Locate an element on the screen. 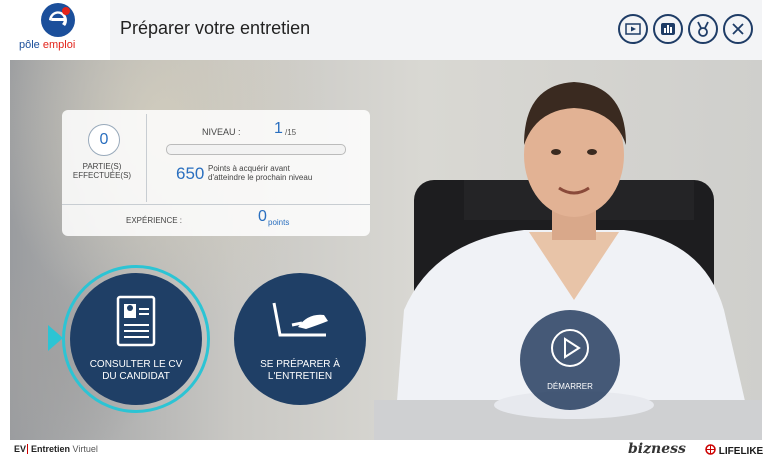 Image resolution: width=768 pixels, height=459 pixels. video-button is located at coordinates (633, 29).